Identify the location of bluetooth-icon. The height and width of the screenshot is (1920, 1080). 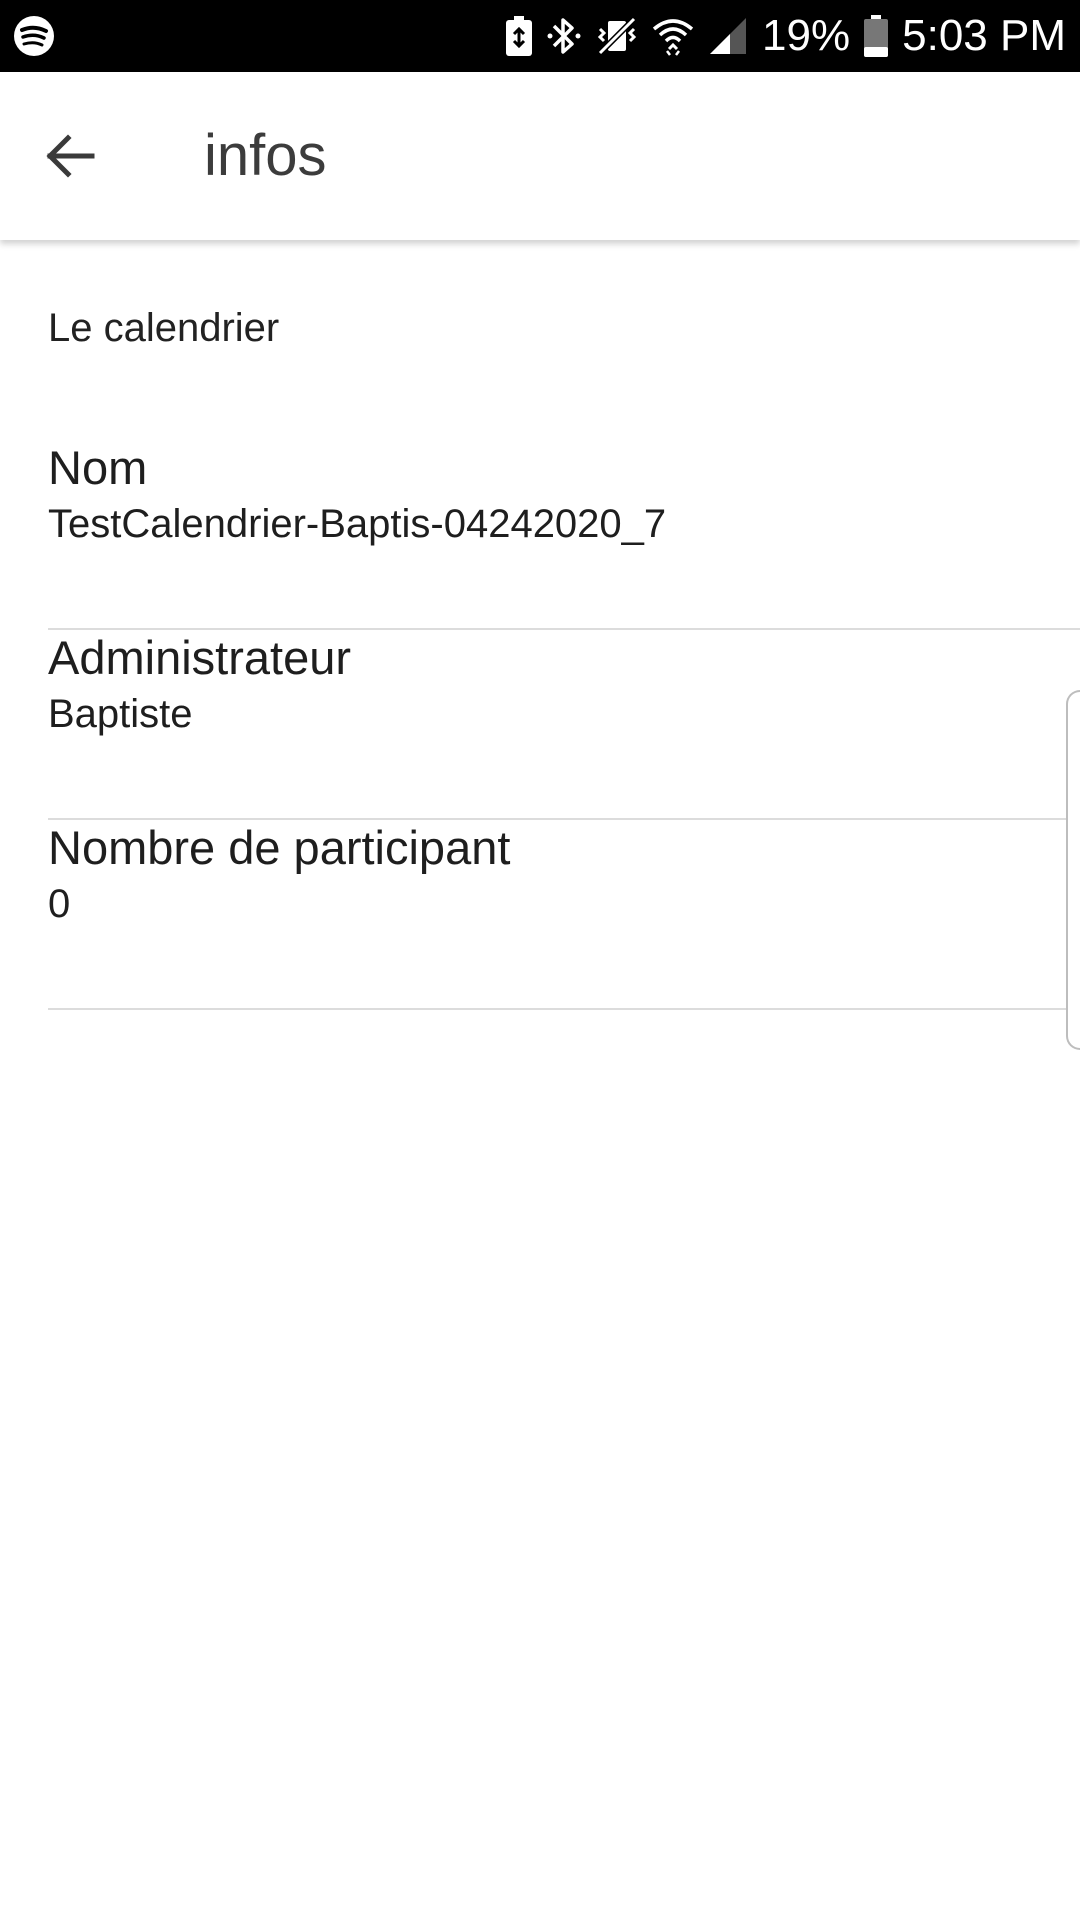
(564, 36).